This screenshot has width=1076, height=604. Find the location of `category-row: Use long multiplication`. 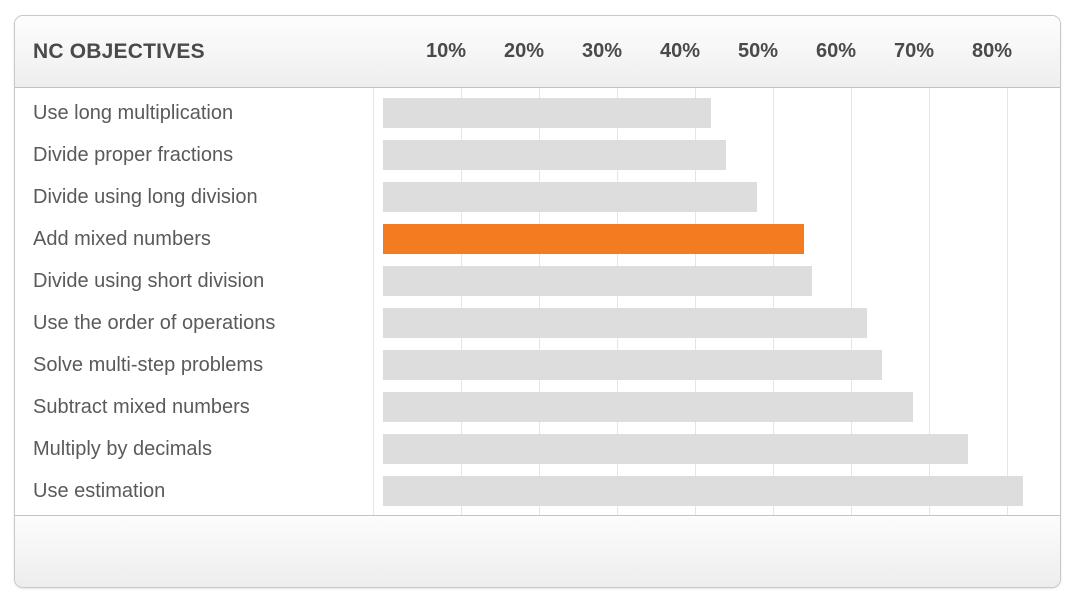

category-row: Use long multiplication is located at coordinates (194, 113).